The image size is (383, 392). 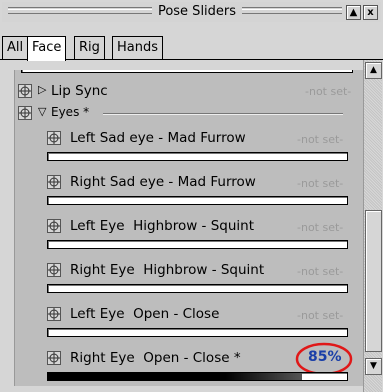 I want to click on title-bar: Pose Sliders ▲ x, so click(x=191, y=12).